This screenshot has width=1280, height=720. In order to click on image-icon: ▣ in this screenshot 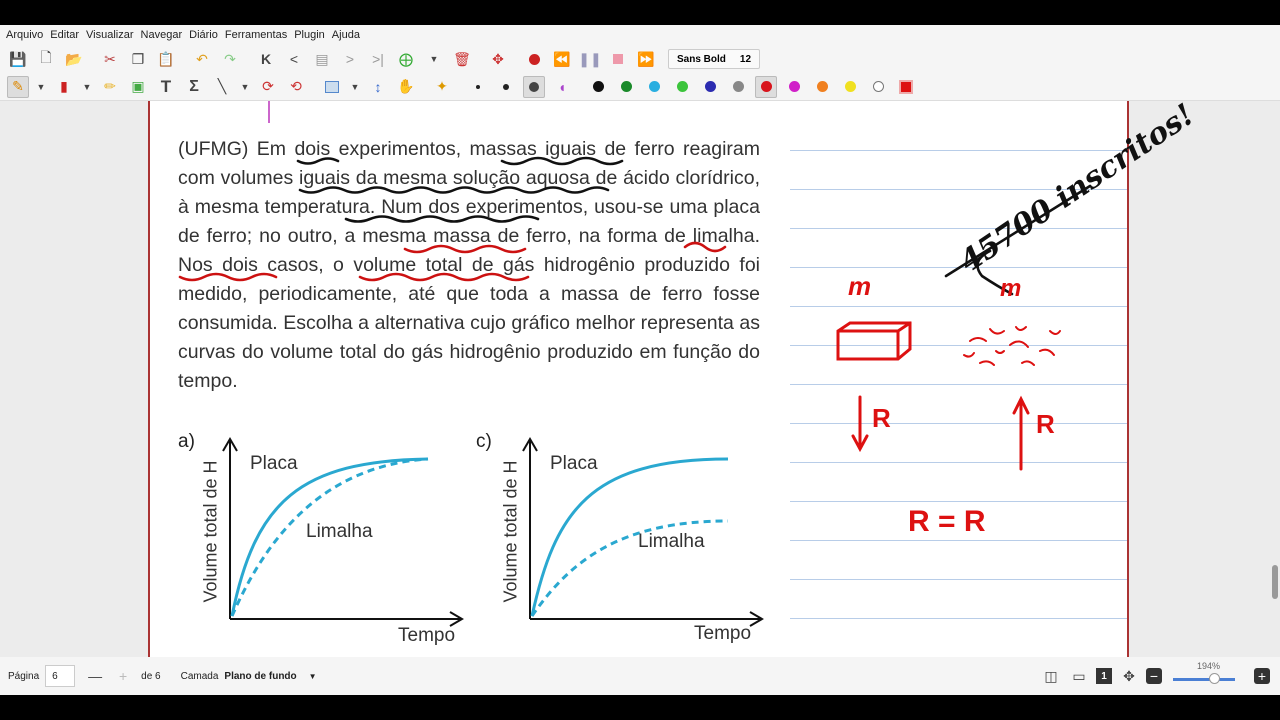, I will do `click(138, 87)`.